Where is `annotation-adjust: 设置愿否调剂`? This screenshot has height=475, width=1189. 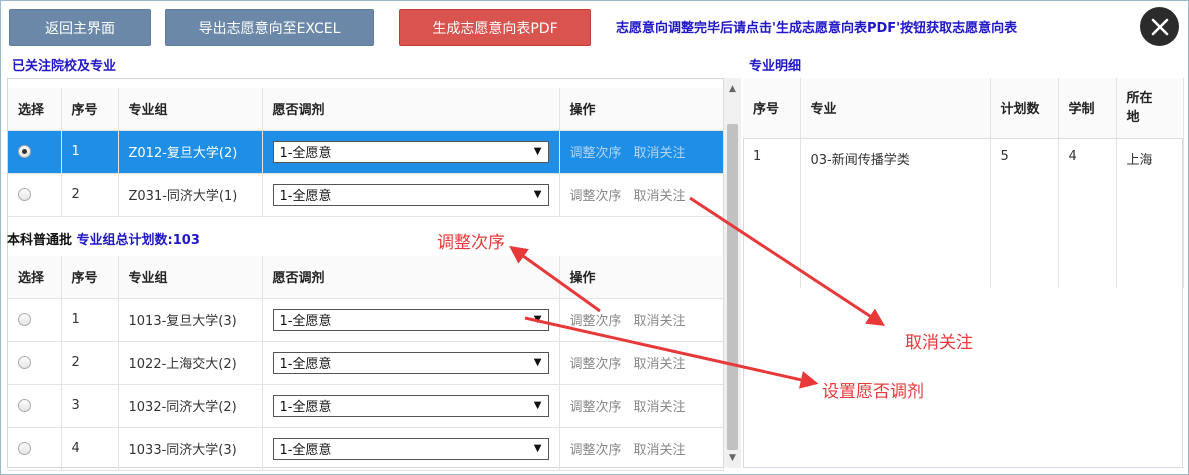
annotation-adjust: 设置愿否调剂 is located at coordinates (873, 392).